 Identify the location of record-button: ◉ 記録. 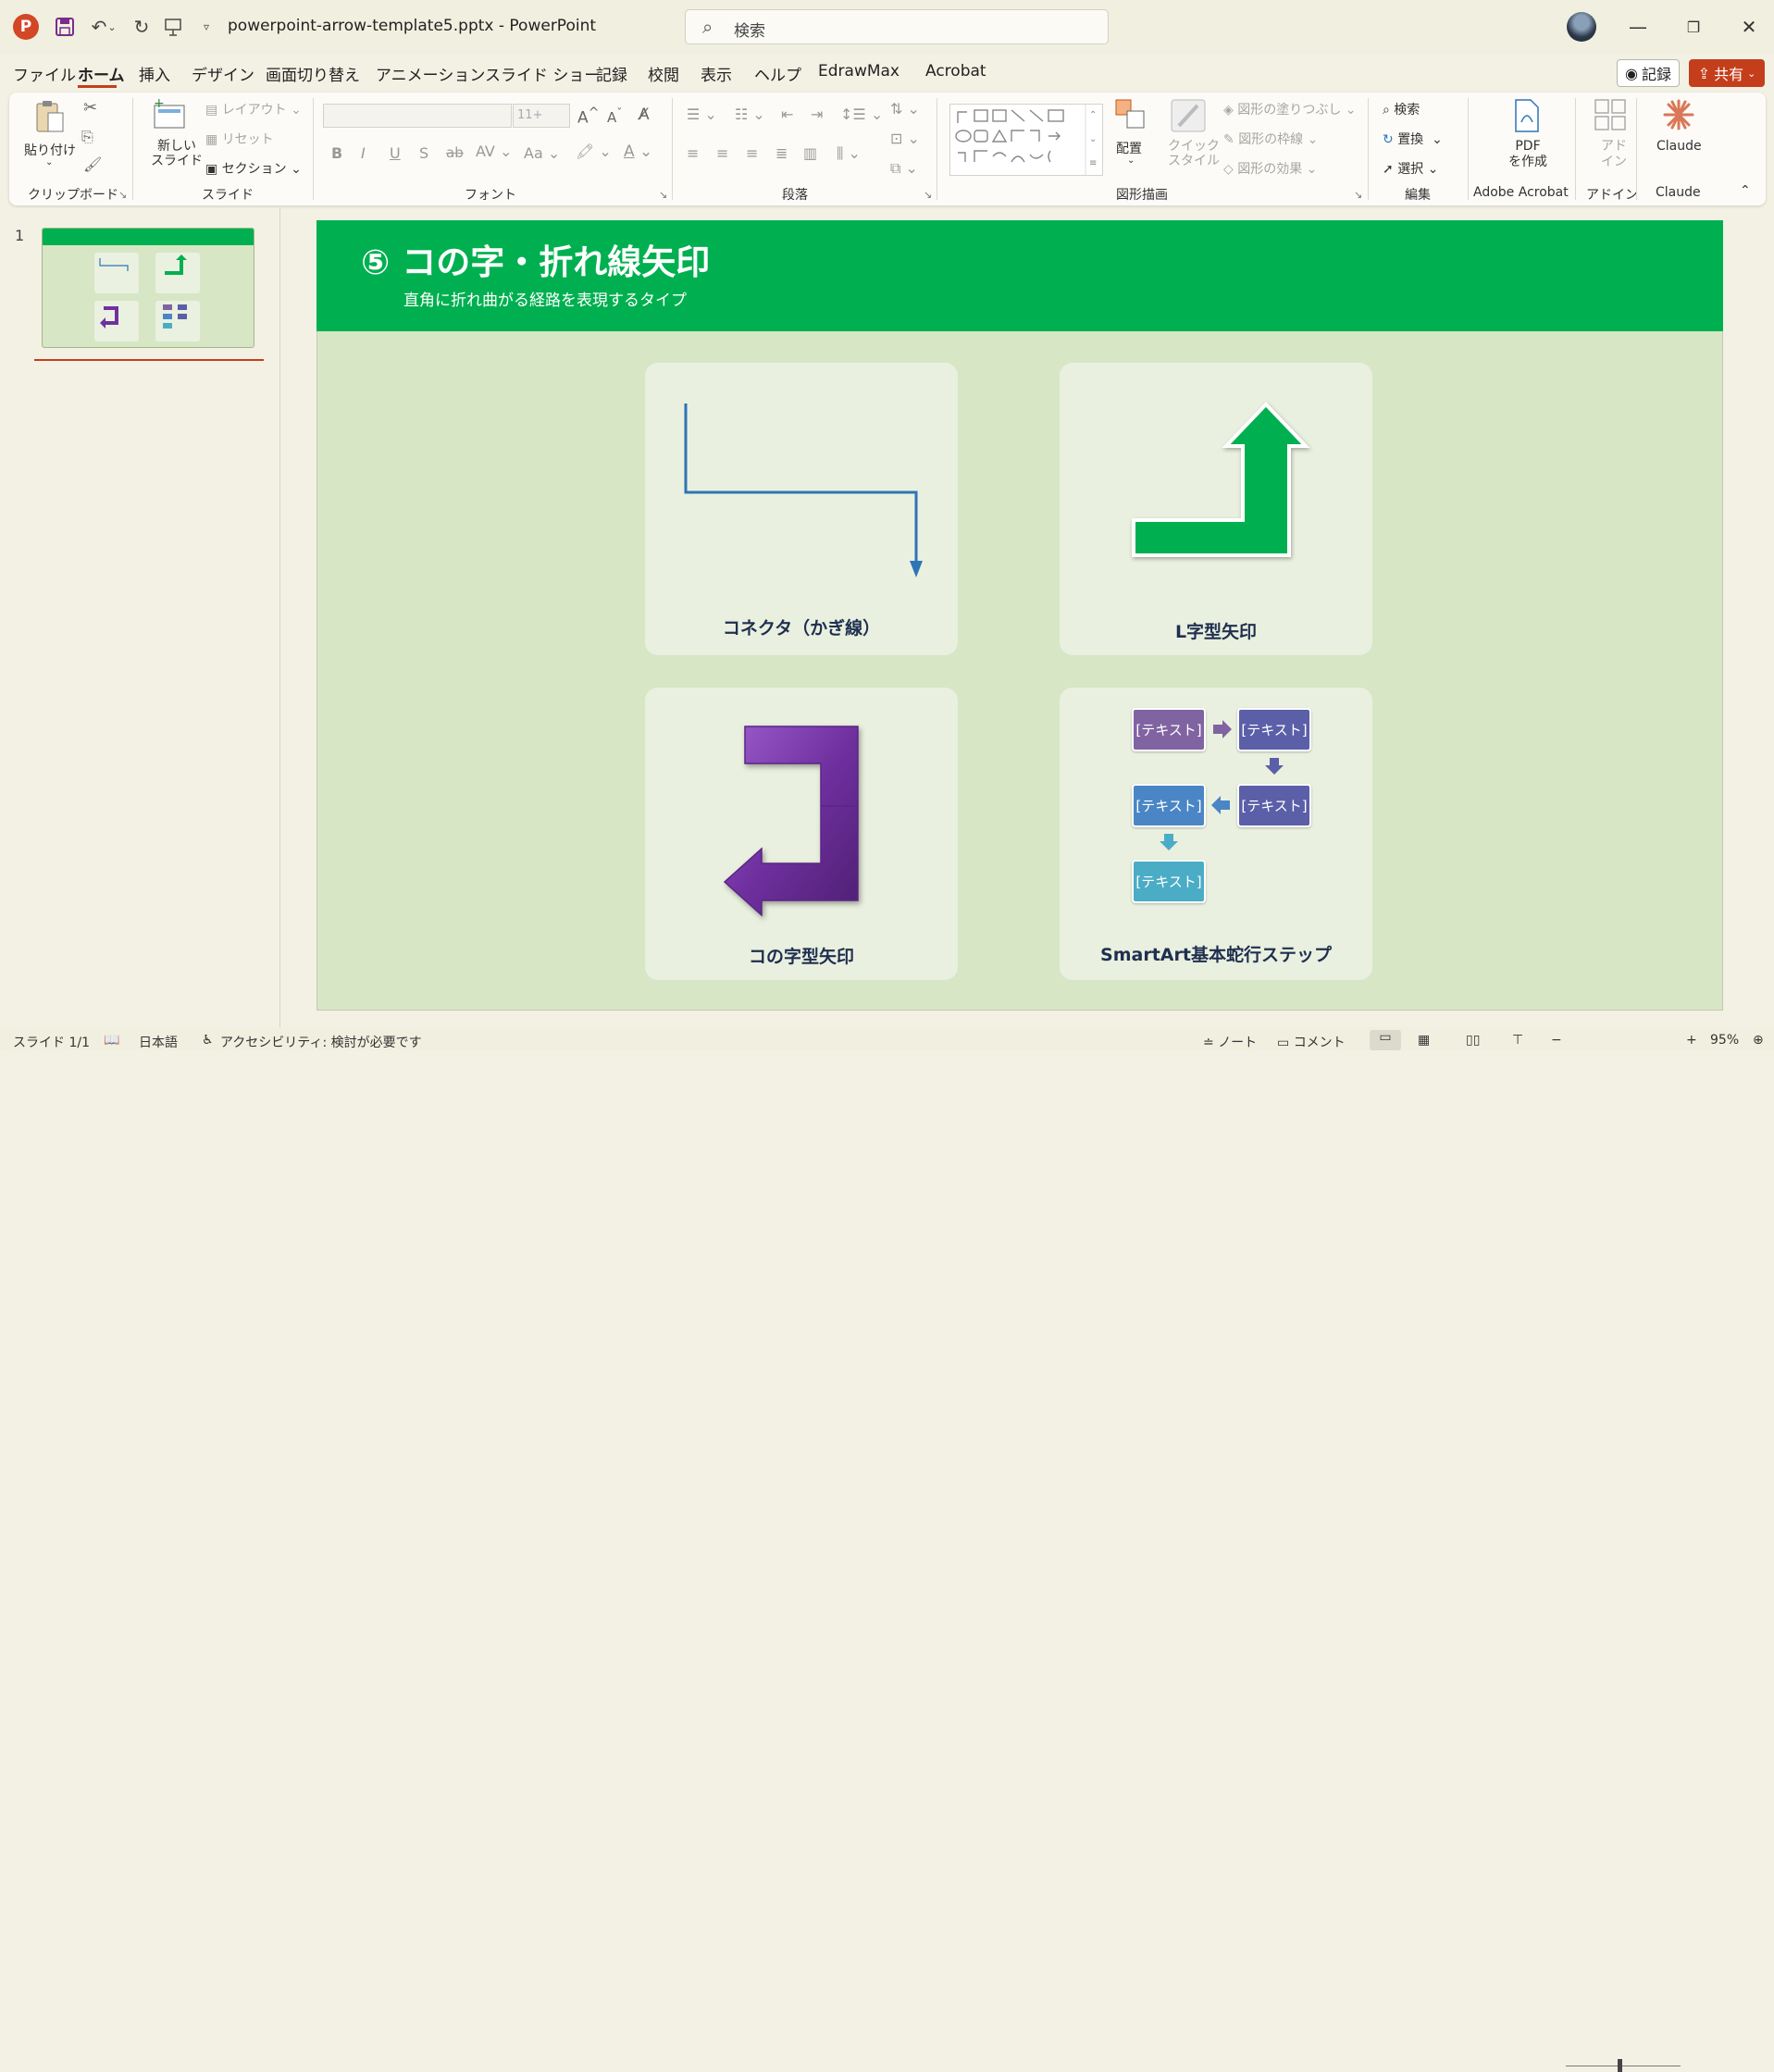
(1648, 73).